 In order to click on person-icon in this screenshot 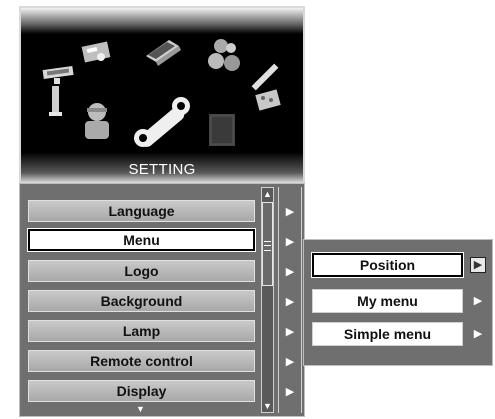, I will do `click(97, 121)`.